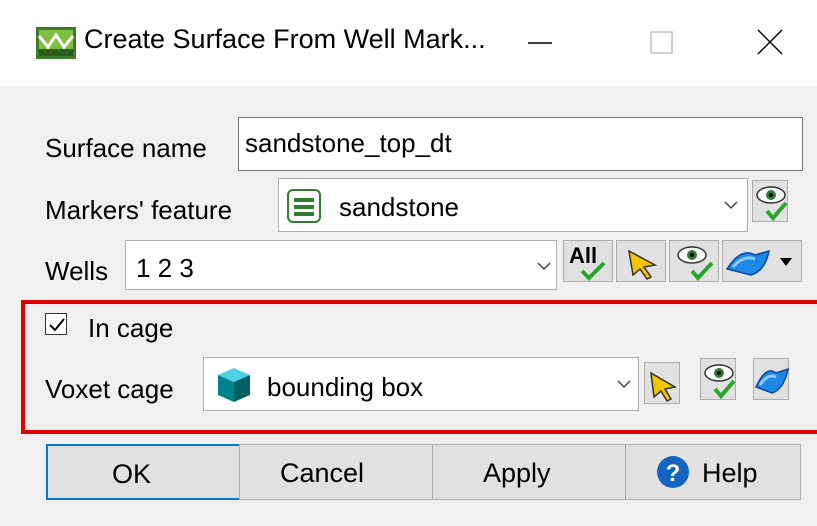 The width and height of the screenshot is (817, 526). Describe the element at coordinates (77, 271) in the screenshot. I see `wells-label: Wells` at that location.